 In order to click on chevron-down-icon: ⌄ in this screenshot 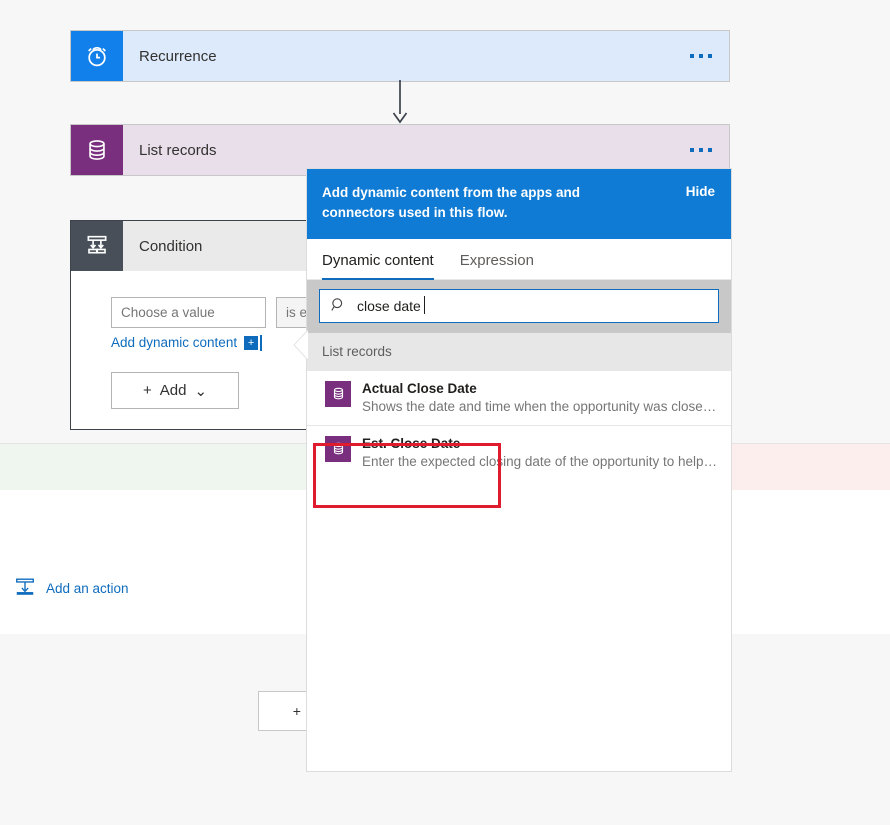, I will do `click(201, 391)`.